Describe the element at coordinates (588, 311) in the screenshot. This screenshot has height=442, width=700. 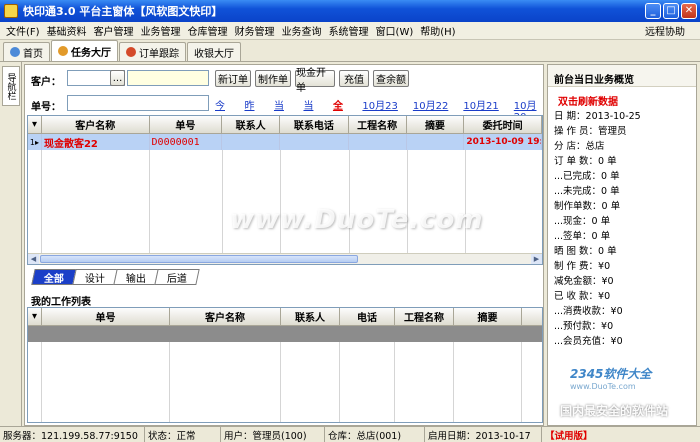
I see `summary-consumption: ...消费收款：¥0` at that location.